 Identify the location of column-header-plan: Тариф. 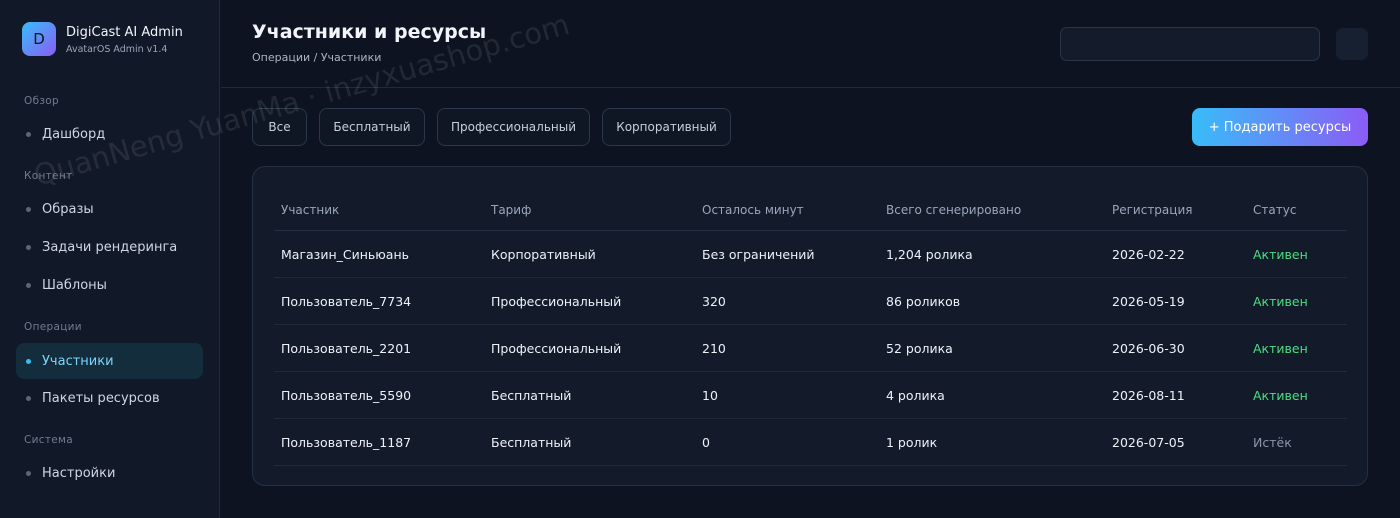
(511, 210).